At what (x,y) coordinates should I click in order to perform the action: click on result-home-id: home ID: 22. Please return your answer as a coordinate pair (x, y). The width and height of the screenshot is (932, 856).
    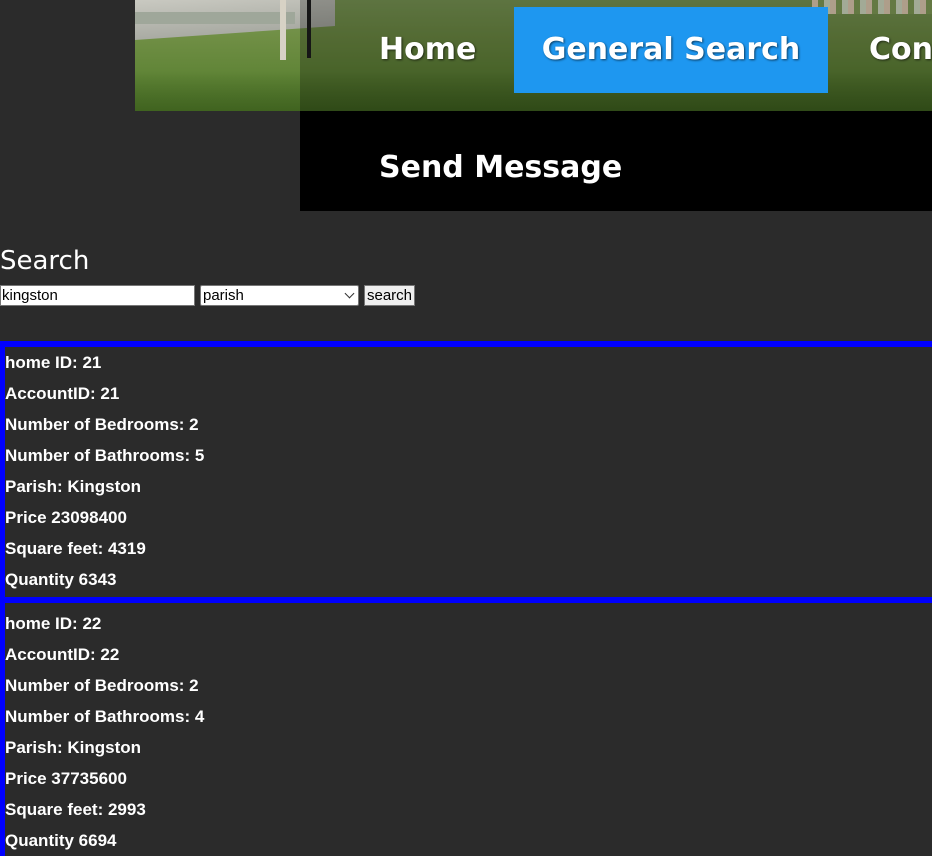
    Looking at the image, I should click on (53, 623).